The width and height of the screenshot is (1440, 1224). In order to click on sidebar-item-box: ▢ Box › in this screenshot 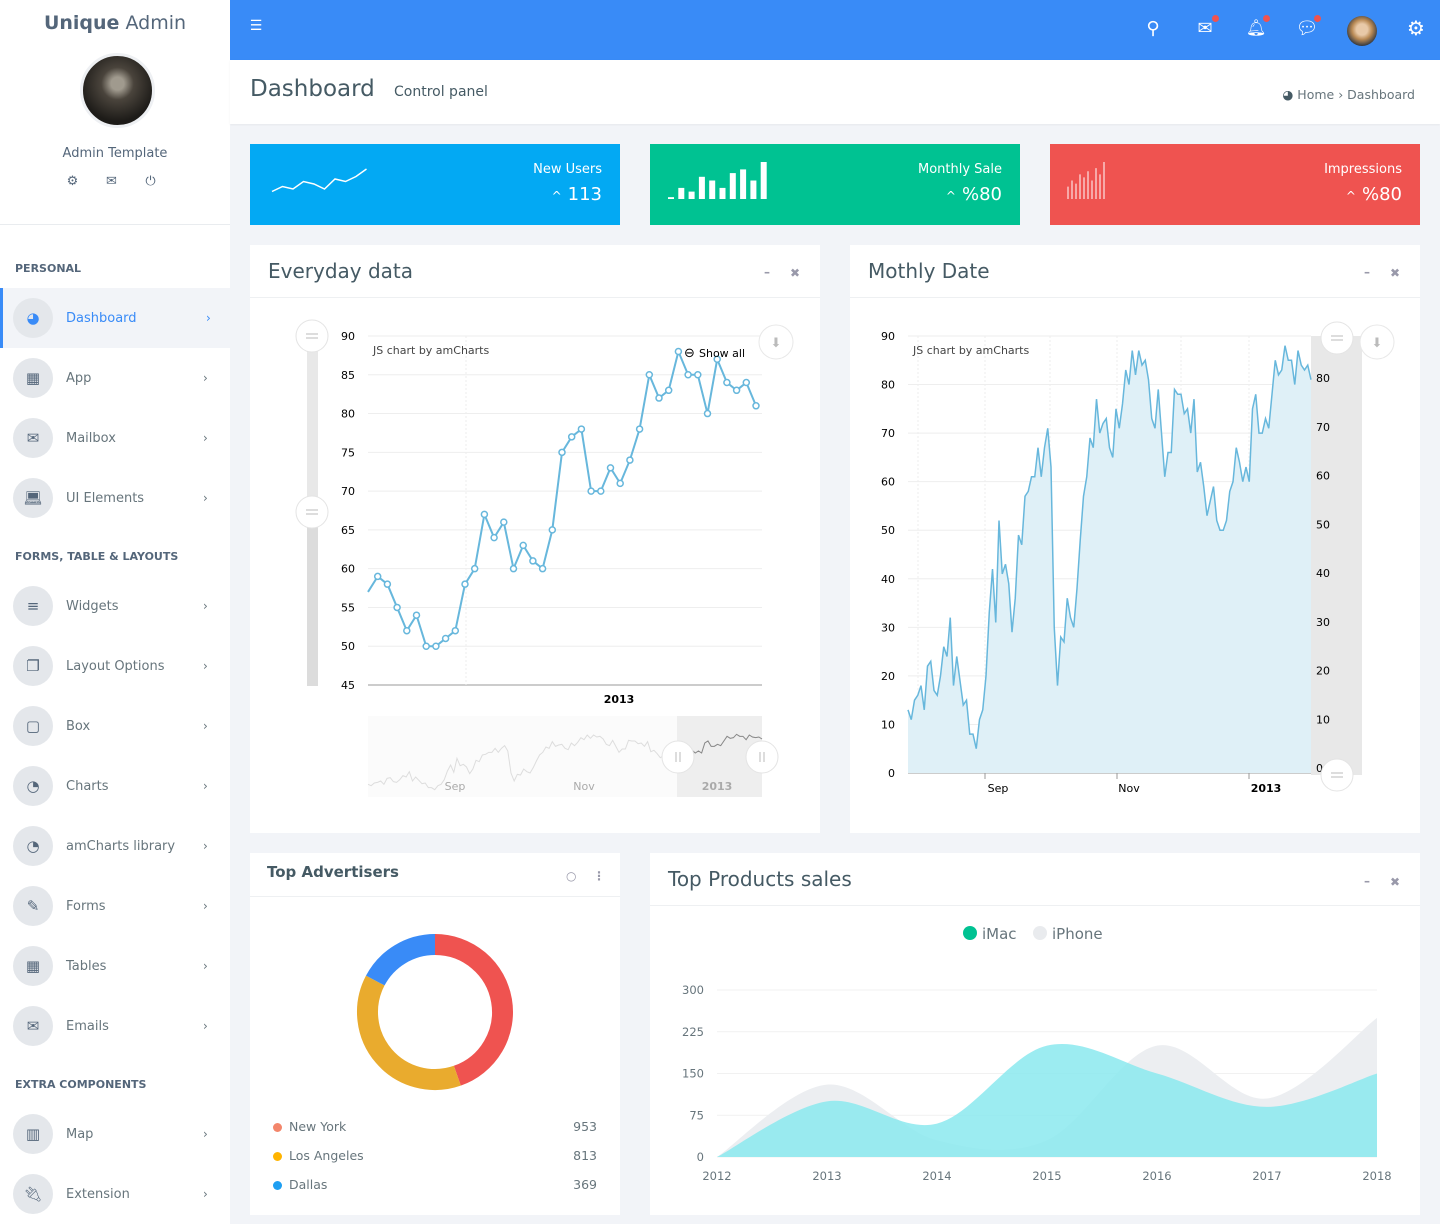, I will do `click(115, 726)`.